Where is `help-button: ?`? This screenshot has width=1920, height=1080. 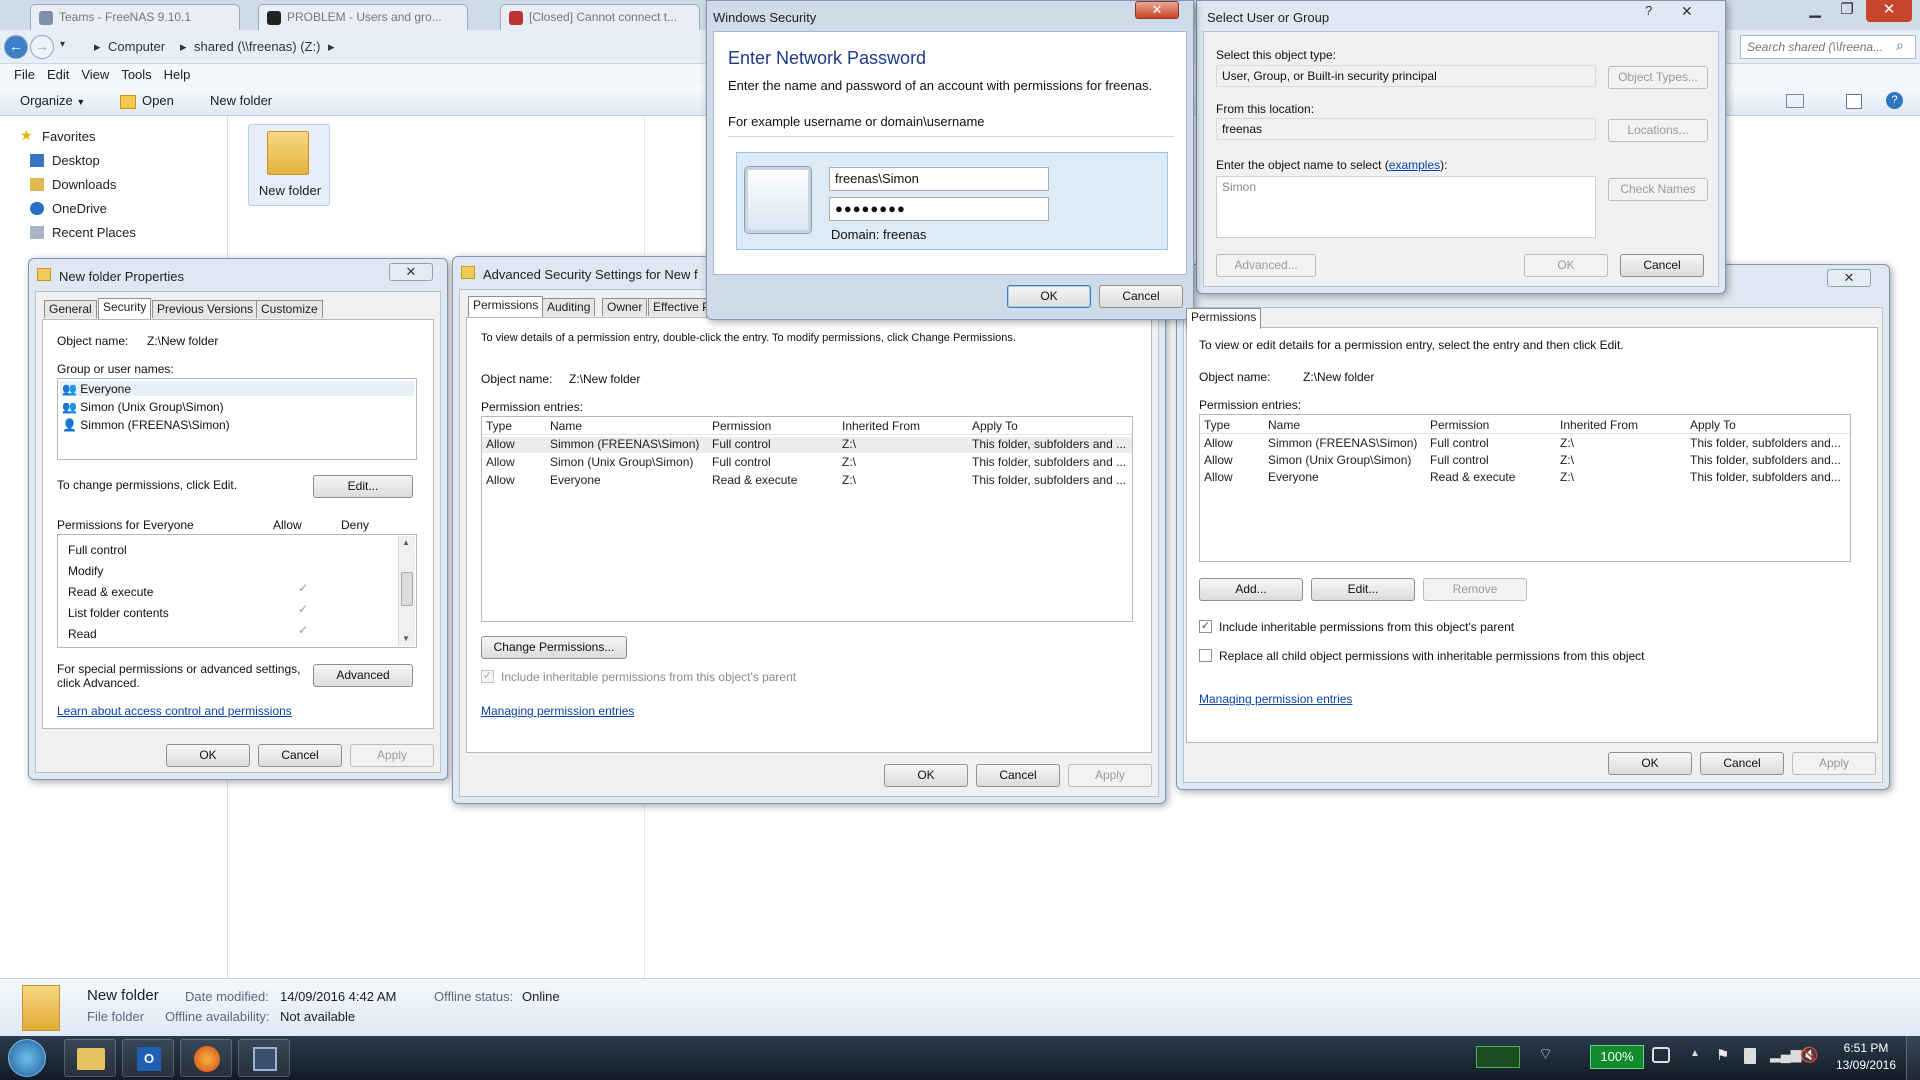
help-button: ? is located at coordinates (1648, 10).